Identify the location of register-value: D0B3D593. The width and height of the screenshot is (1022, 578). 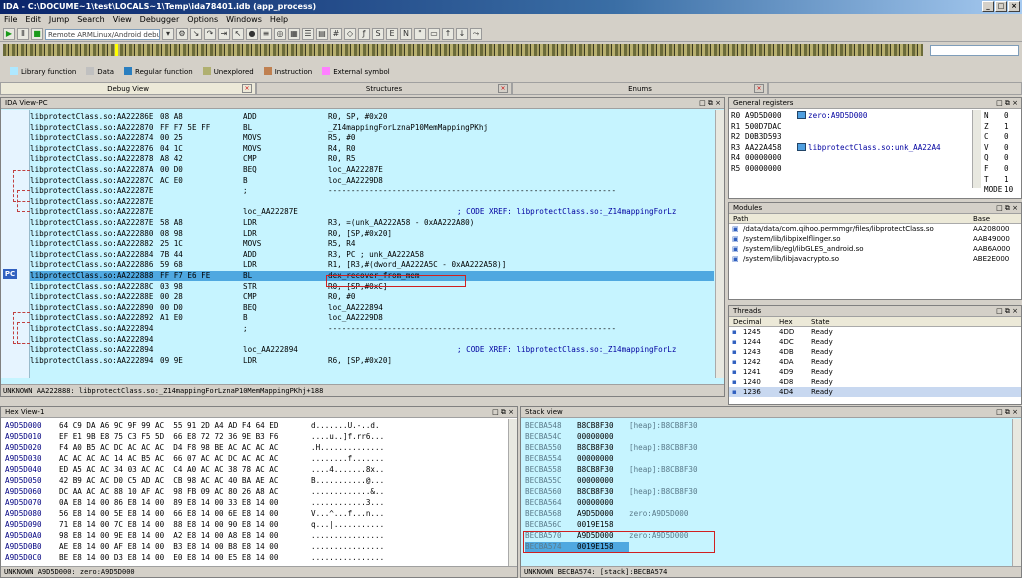
(771, 137).